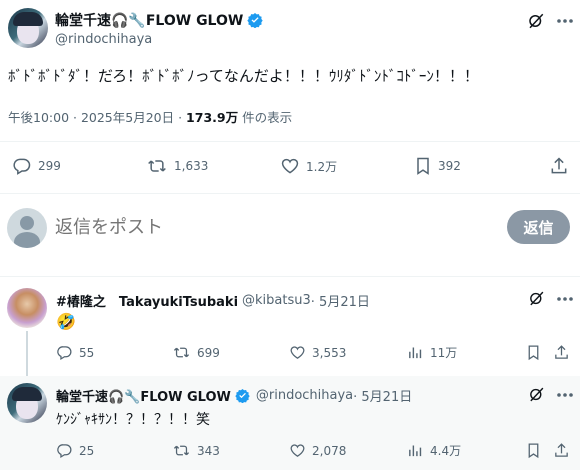 The height and width of the screenshot is (470, 580). Describe the element at coordinates (196, 450) in the screenshot. I see `repost-button: 343` at that location.